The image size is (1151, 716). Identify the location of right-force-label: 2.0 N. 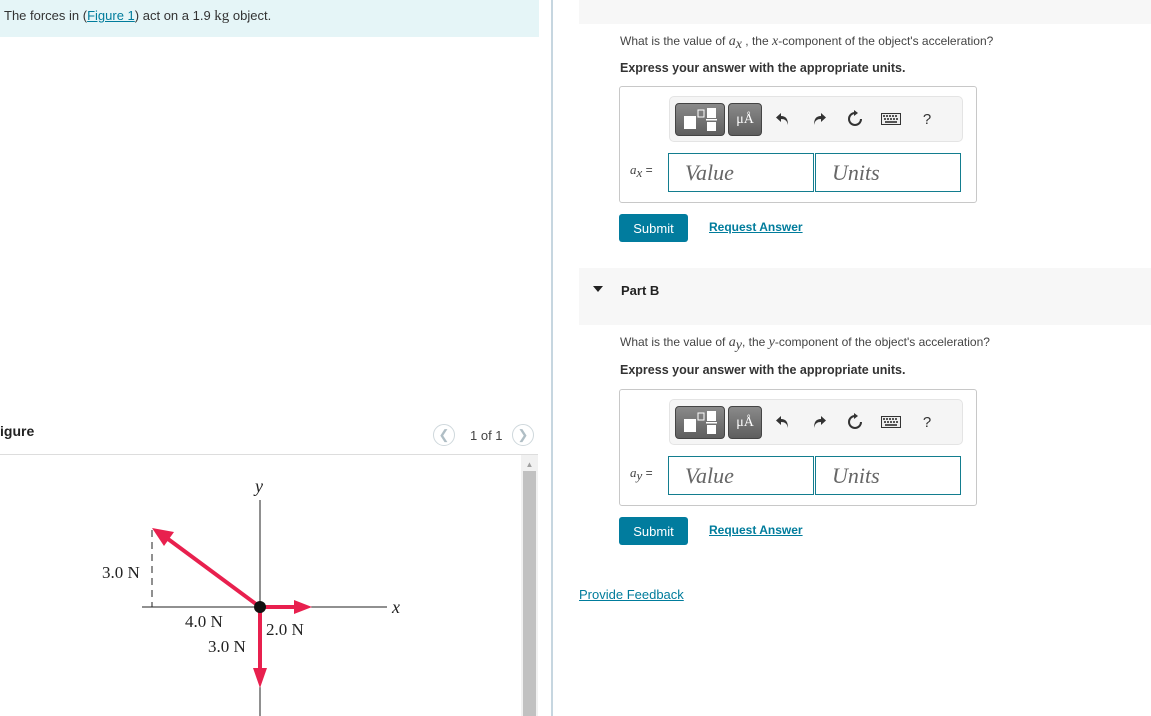
(285, 629).